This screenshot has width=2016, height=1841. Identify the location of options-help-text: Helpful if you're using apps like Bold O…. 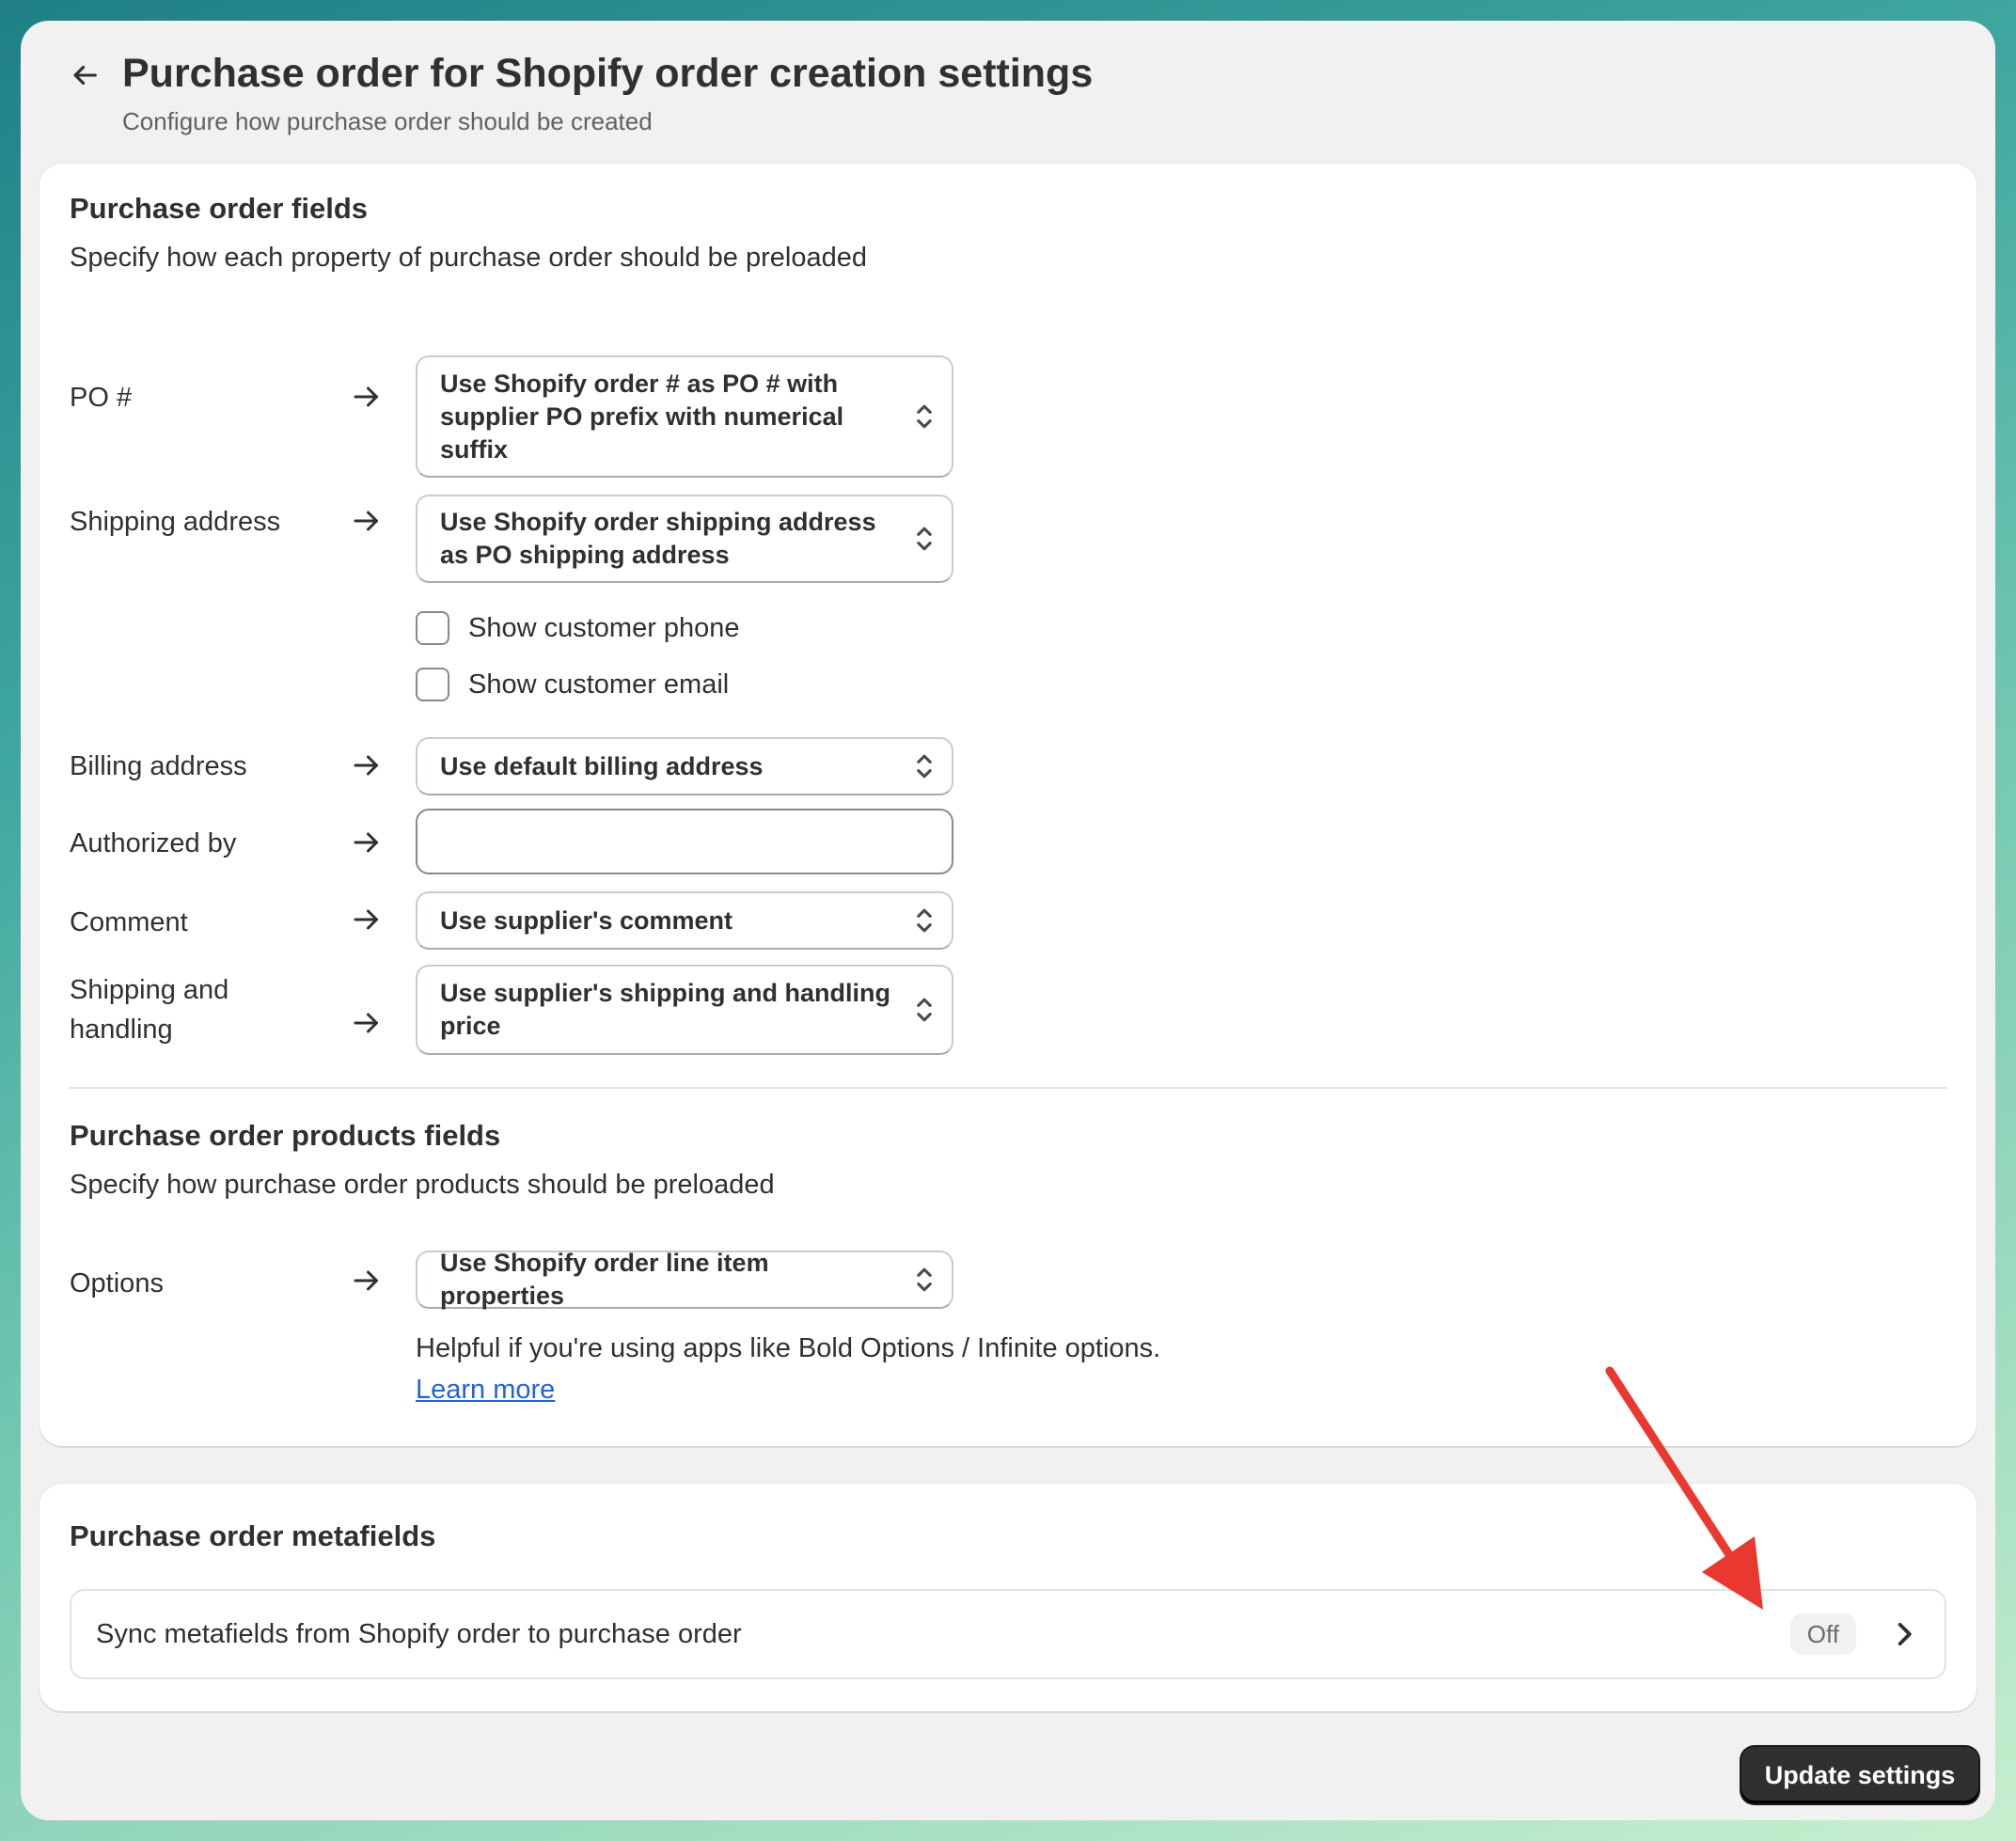
(788, 1348).